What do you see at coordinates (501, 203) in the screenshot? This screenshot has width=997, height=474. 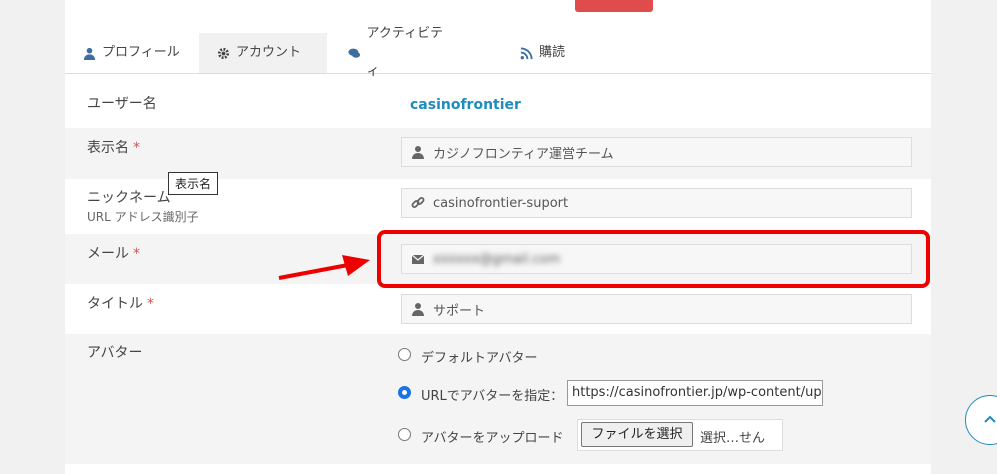 I see `nickname-value: casinofrontier-suport` at bounding box center [501, 203].